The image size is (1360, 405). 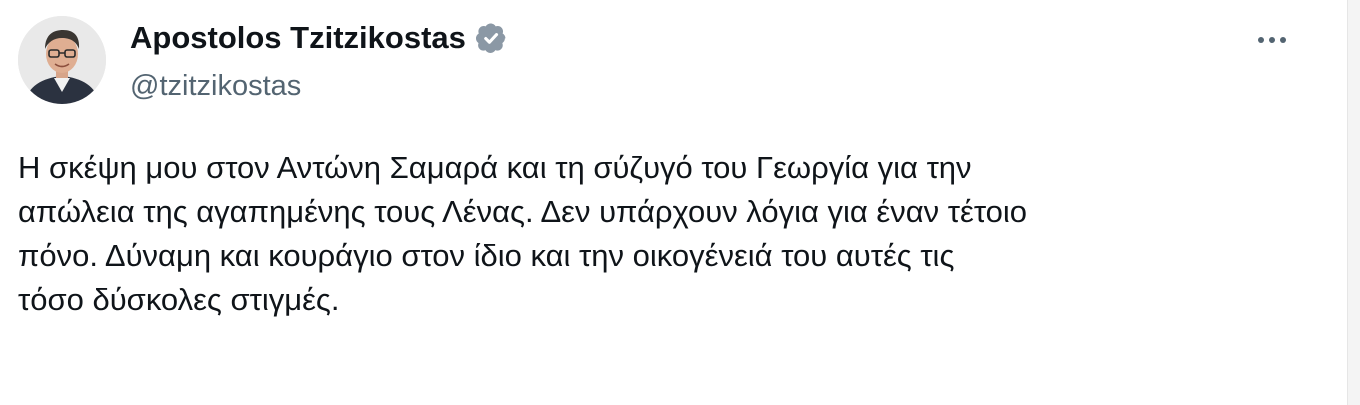 What do you see at coordinates (179, 299) in the screenshot?
I see `tweet-text-line: τόσο δύσκολες στιγμές.` at bounding box center [179, 299].